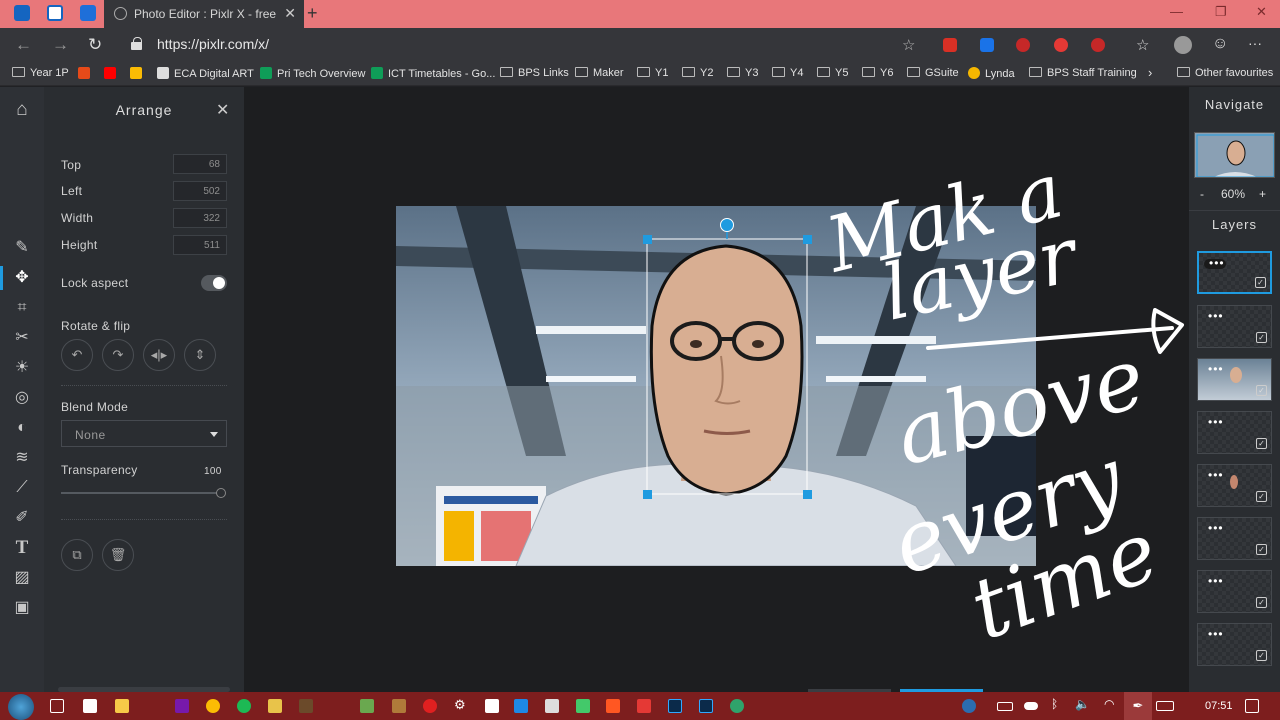 This screenshot has height=720, width=1280. What do you see at coordinates (77, 555) in the screenshot?
I see `duplicate-layer-button: ⧉` at bounding box center [77, 555].